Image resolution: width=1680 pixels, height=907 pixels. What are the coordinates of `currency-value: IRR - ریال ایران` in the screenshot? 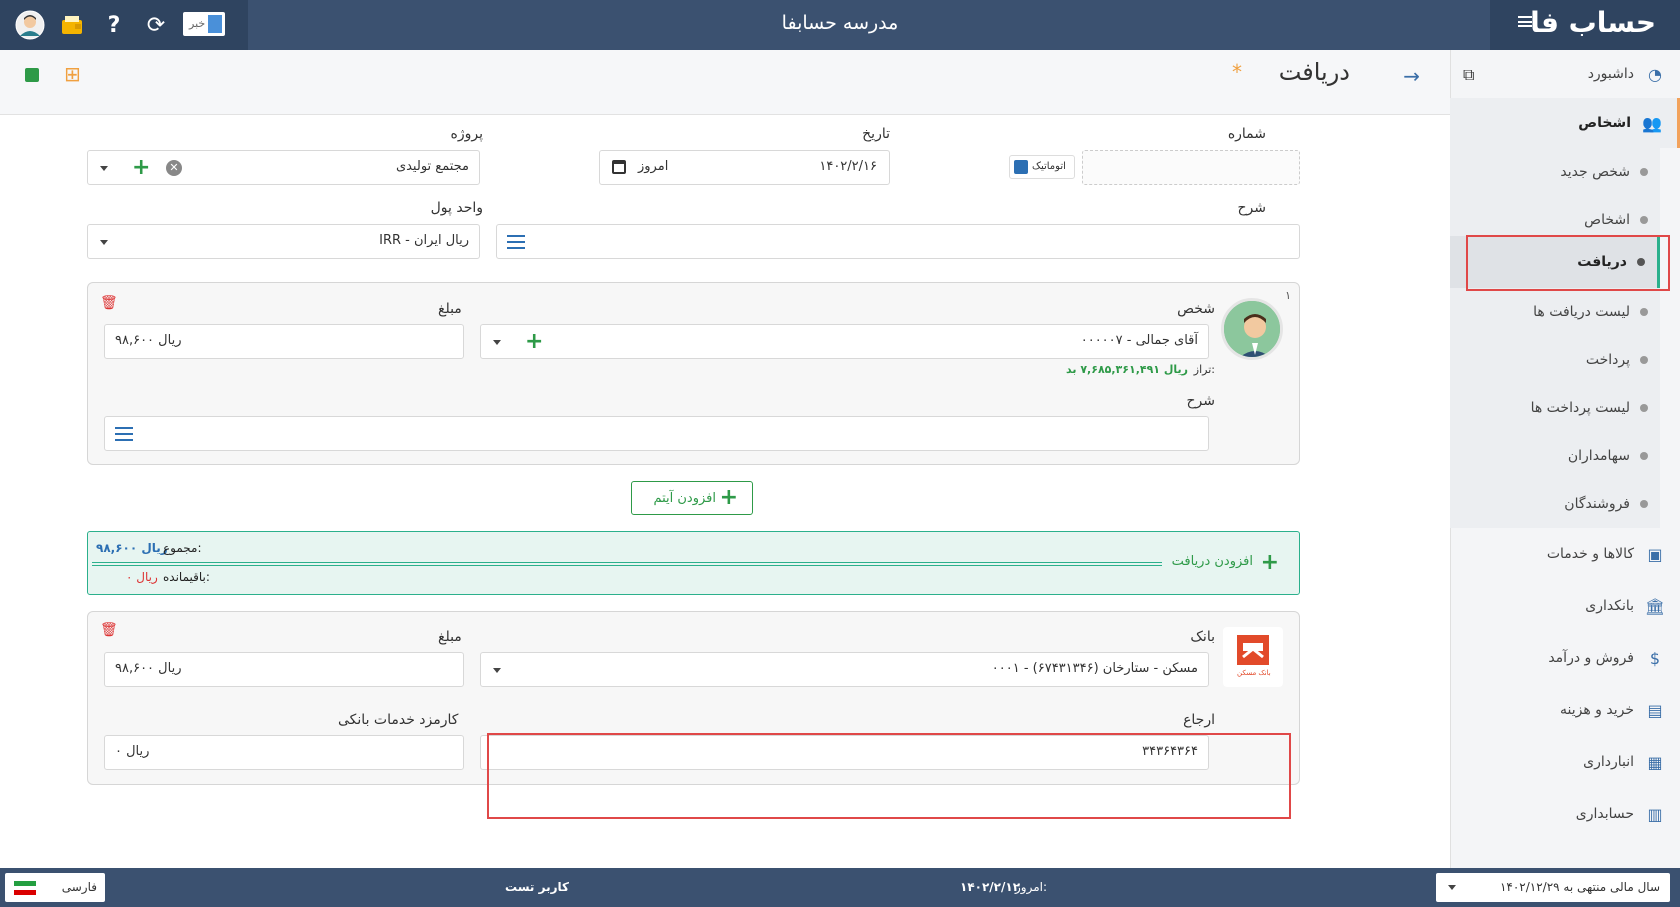 It's located at (424, 240).